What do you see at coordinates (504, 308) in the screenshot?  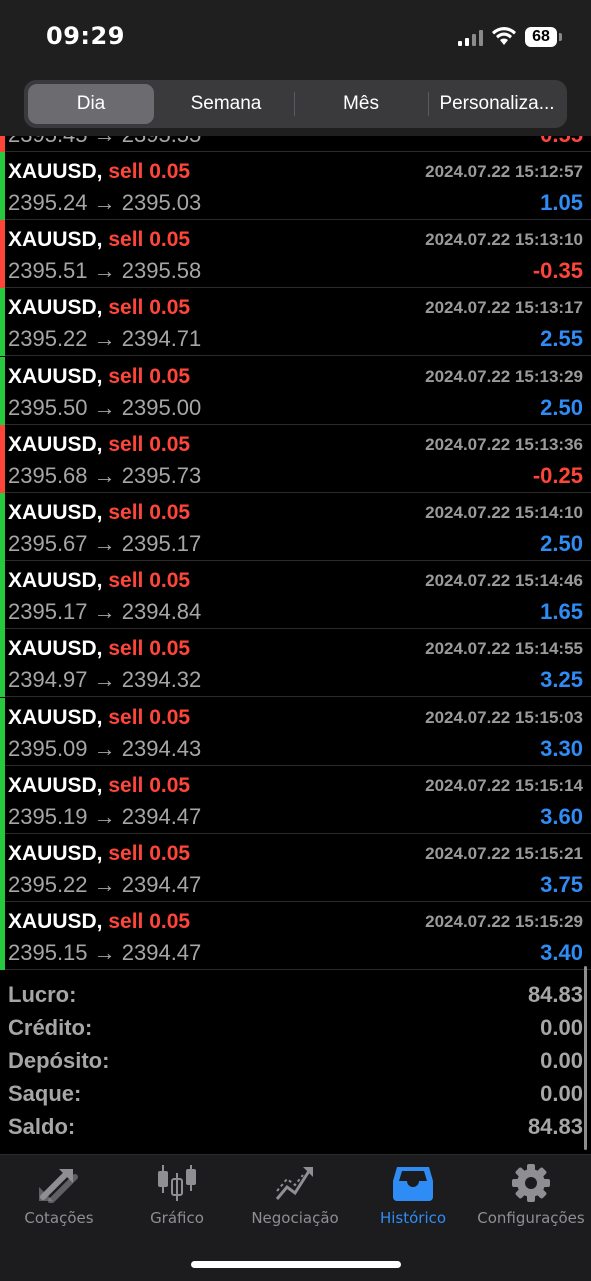 I see `trade-datetime: 2024.07.22 15:13:17` at bounding box center [504, 308].